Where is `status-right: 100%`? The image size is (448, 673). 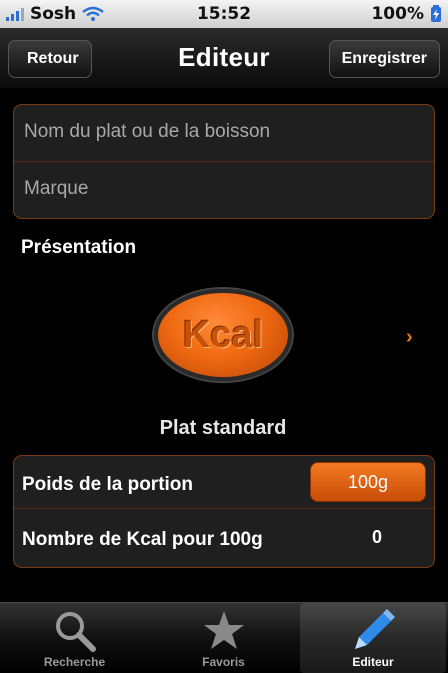 status-right: 100% is located at coordinates (406, 14).